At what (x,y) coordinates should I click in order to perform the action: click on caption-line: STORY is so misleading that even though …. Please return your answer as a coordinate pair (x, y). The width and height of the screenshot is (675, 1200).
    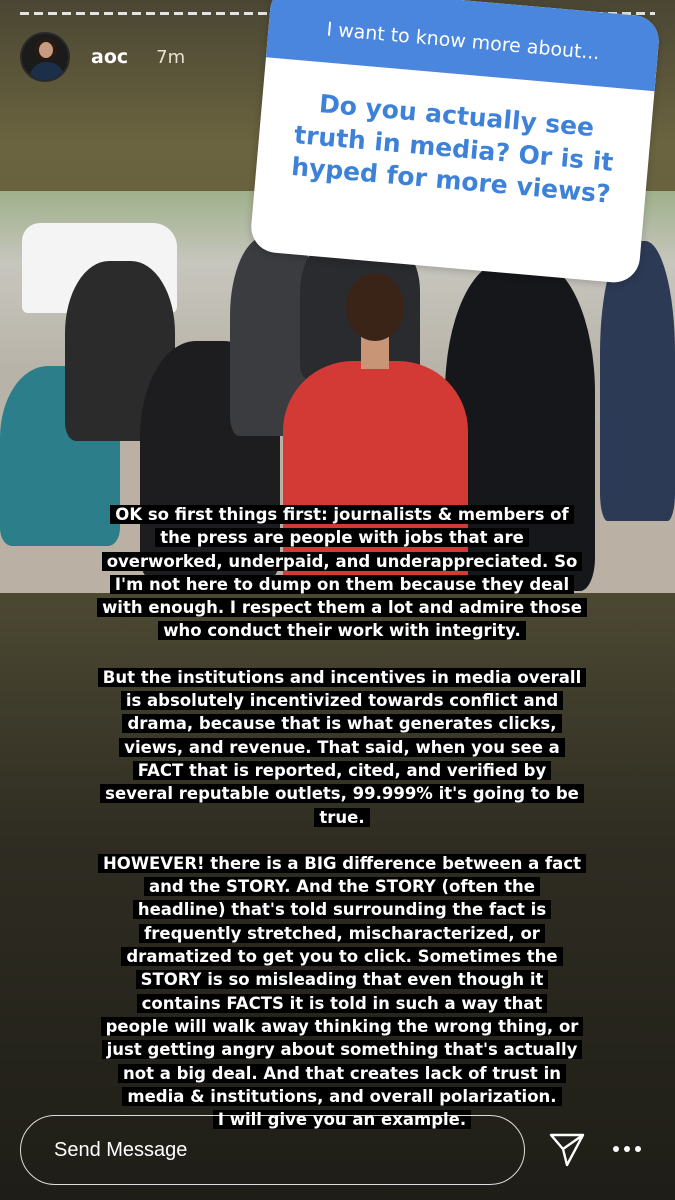
    Looking at the image, I should click on (342, 980).